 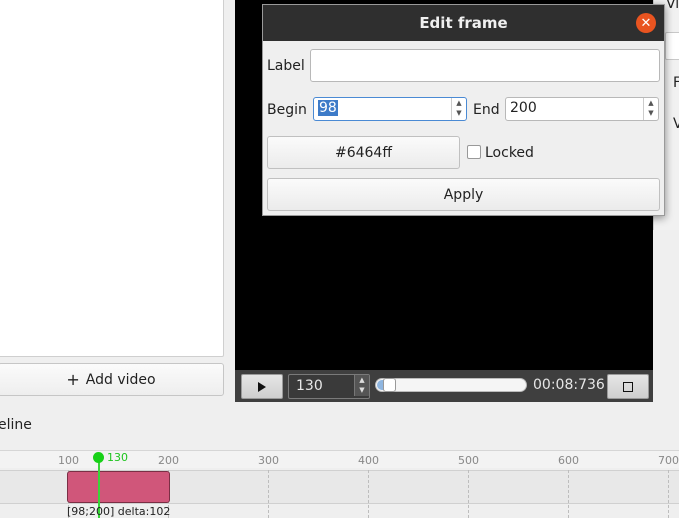 What do you see at coordinates (329, 386) in the screenshot?
I see `frame-spinbox: 130 ▲ ▼` at bounding box center [329, 386].